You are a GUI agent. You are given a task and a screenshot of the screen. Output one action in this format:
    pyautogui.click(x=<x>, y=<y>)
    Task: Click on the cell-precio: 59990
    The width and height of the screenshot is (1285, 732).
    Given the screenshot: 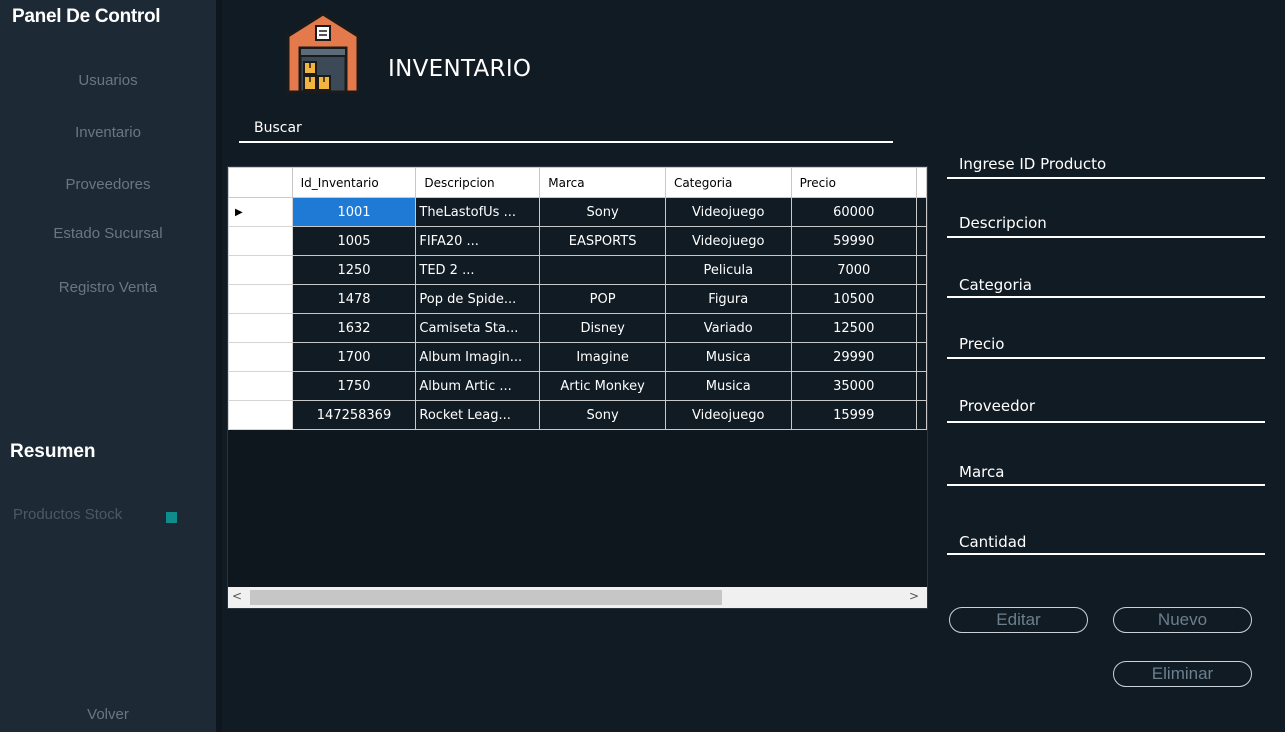 What is the action you would take?
    pyautogui.click(x=853, y=241)
    